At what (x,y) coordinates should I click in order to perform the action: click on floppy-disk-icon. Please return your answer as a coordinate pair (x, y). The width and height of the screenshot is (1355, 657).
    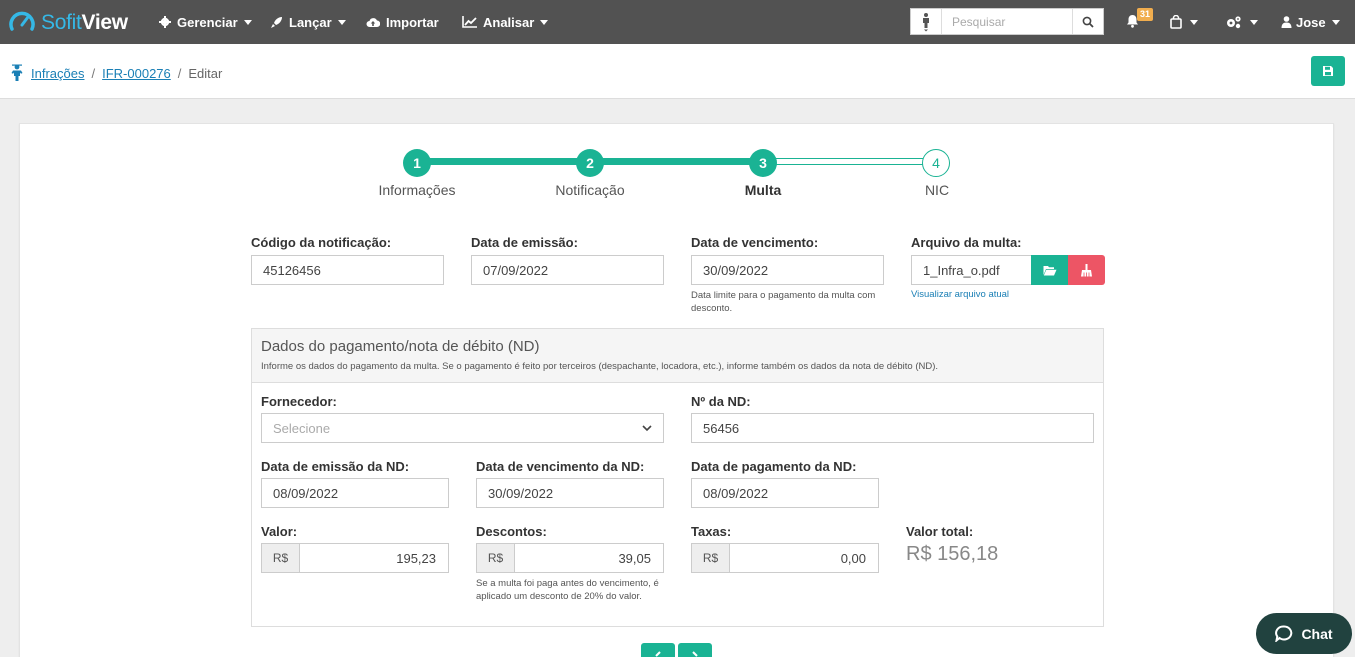
    Looking at the image, I should click on (1328, 71).